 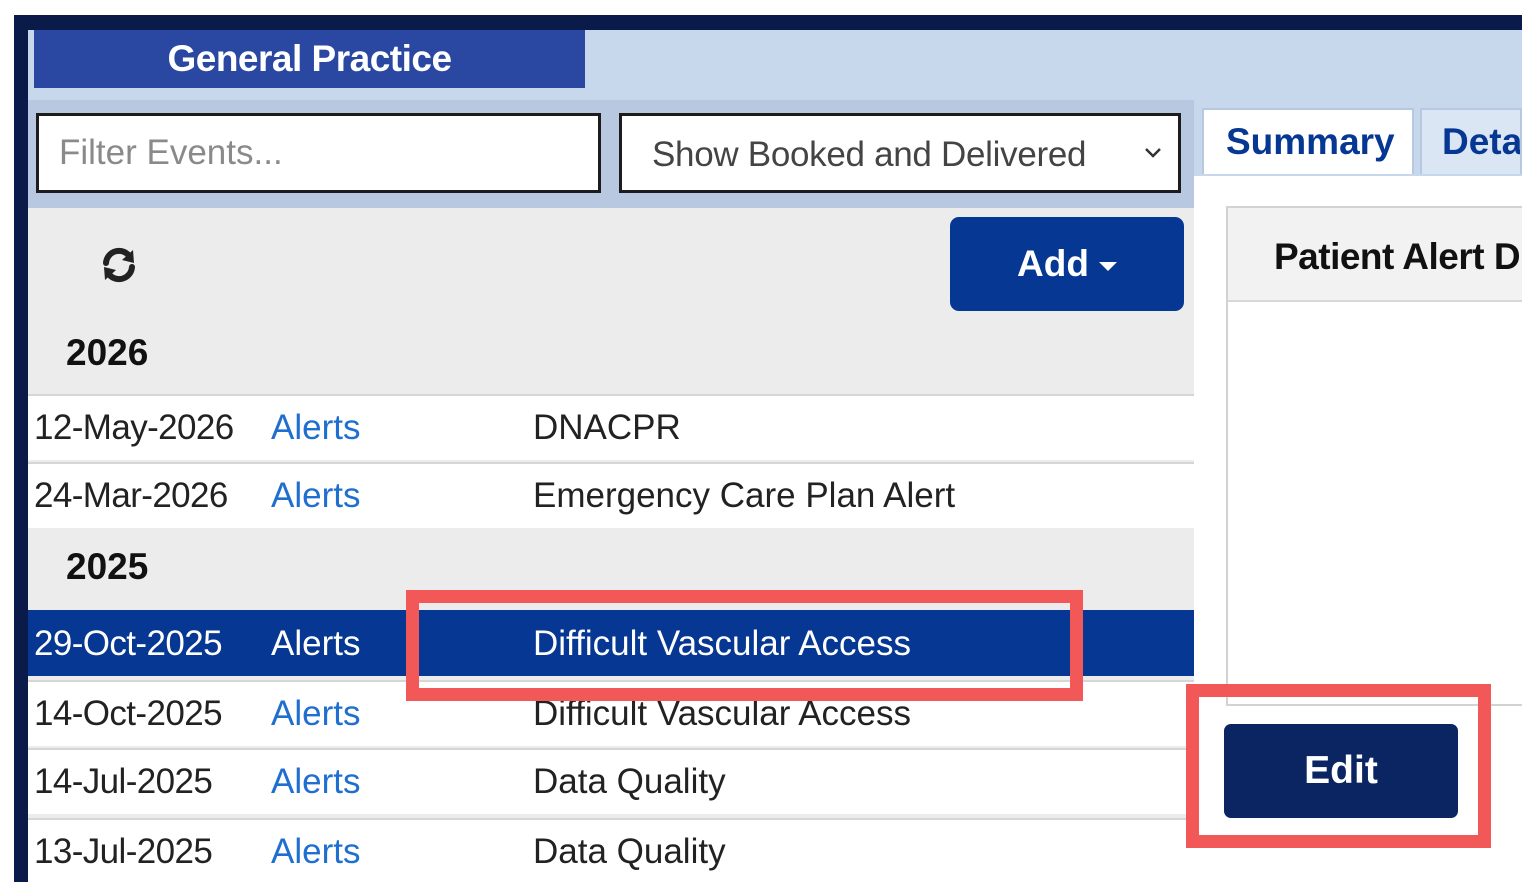 What do you see at coordinates (607, 427) in the screenshot?
I see `event-title: DNACPR` at bounding box center [607, 427].